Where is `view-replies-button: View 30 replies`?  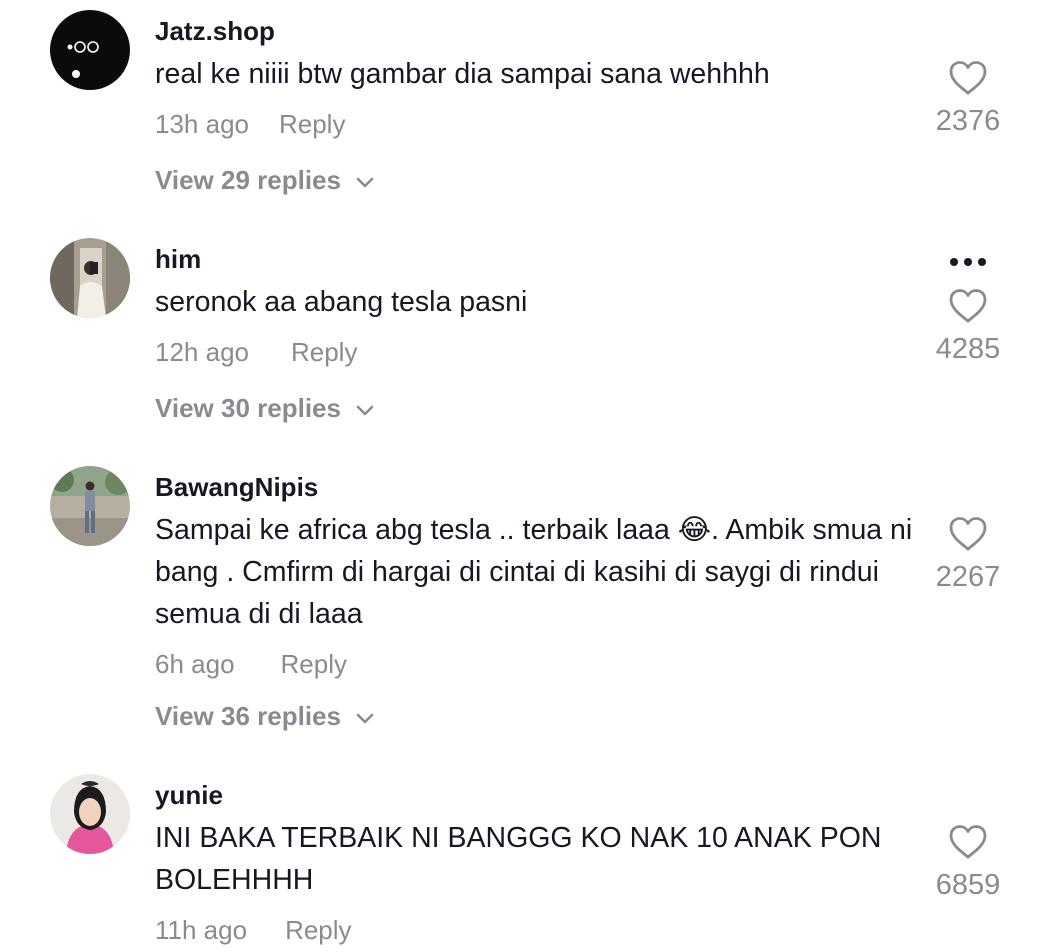
view-replies-button: View 30 replies is located at coordinates (265, 408).